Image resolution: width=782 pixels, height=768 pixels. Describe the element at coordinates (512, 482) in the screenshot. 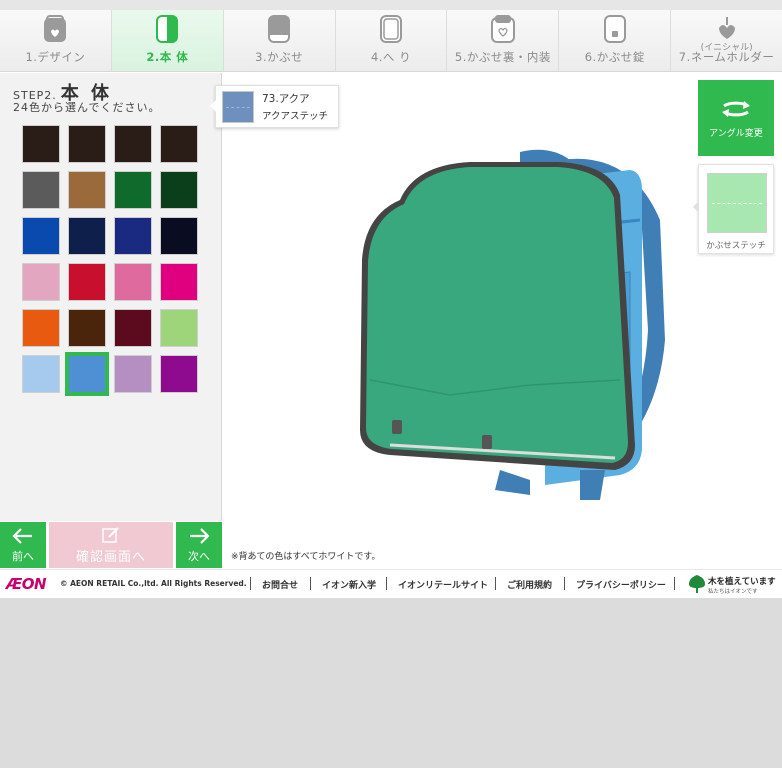

I see `bottom-strap` at that location.